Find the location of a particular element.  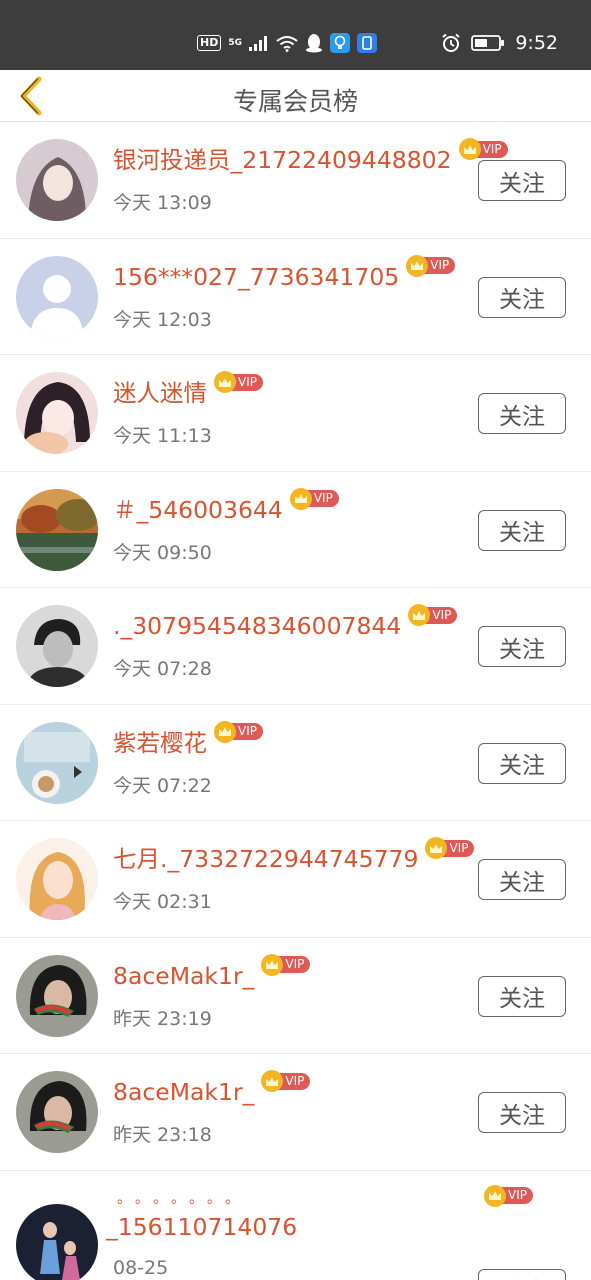

member-name: ＃_546003644 is located at coordinates (198, 510).